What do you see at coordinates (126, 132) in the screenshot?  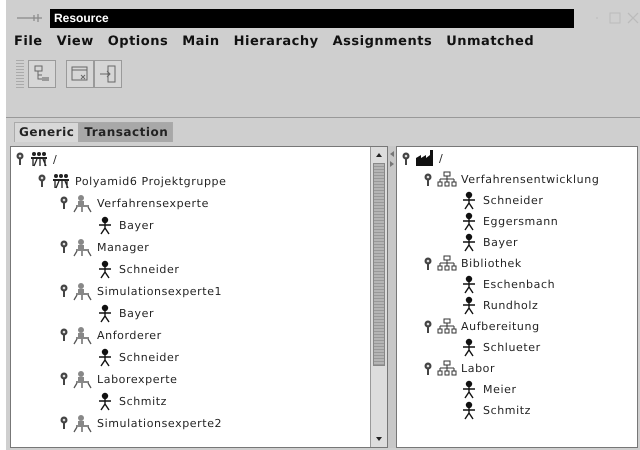 I see `tab: Transaction` at bounding box center [126, 132].